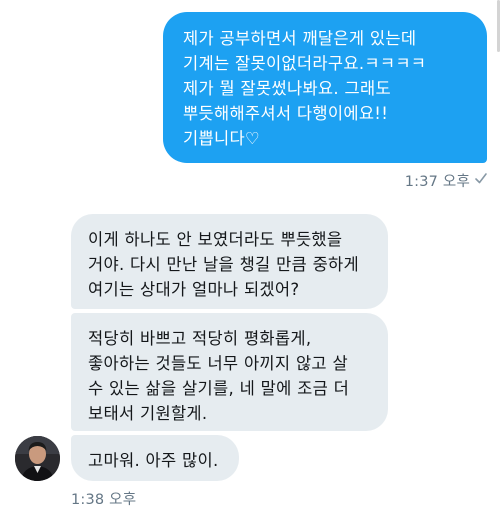  I want to click on check-icon, so click(481, 178).